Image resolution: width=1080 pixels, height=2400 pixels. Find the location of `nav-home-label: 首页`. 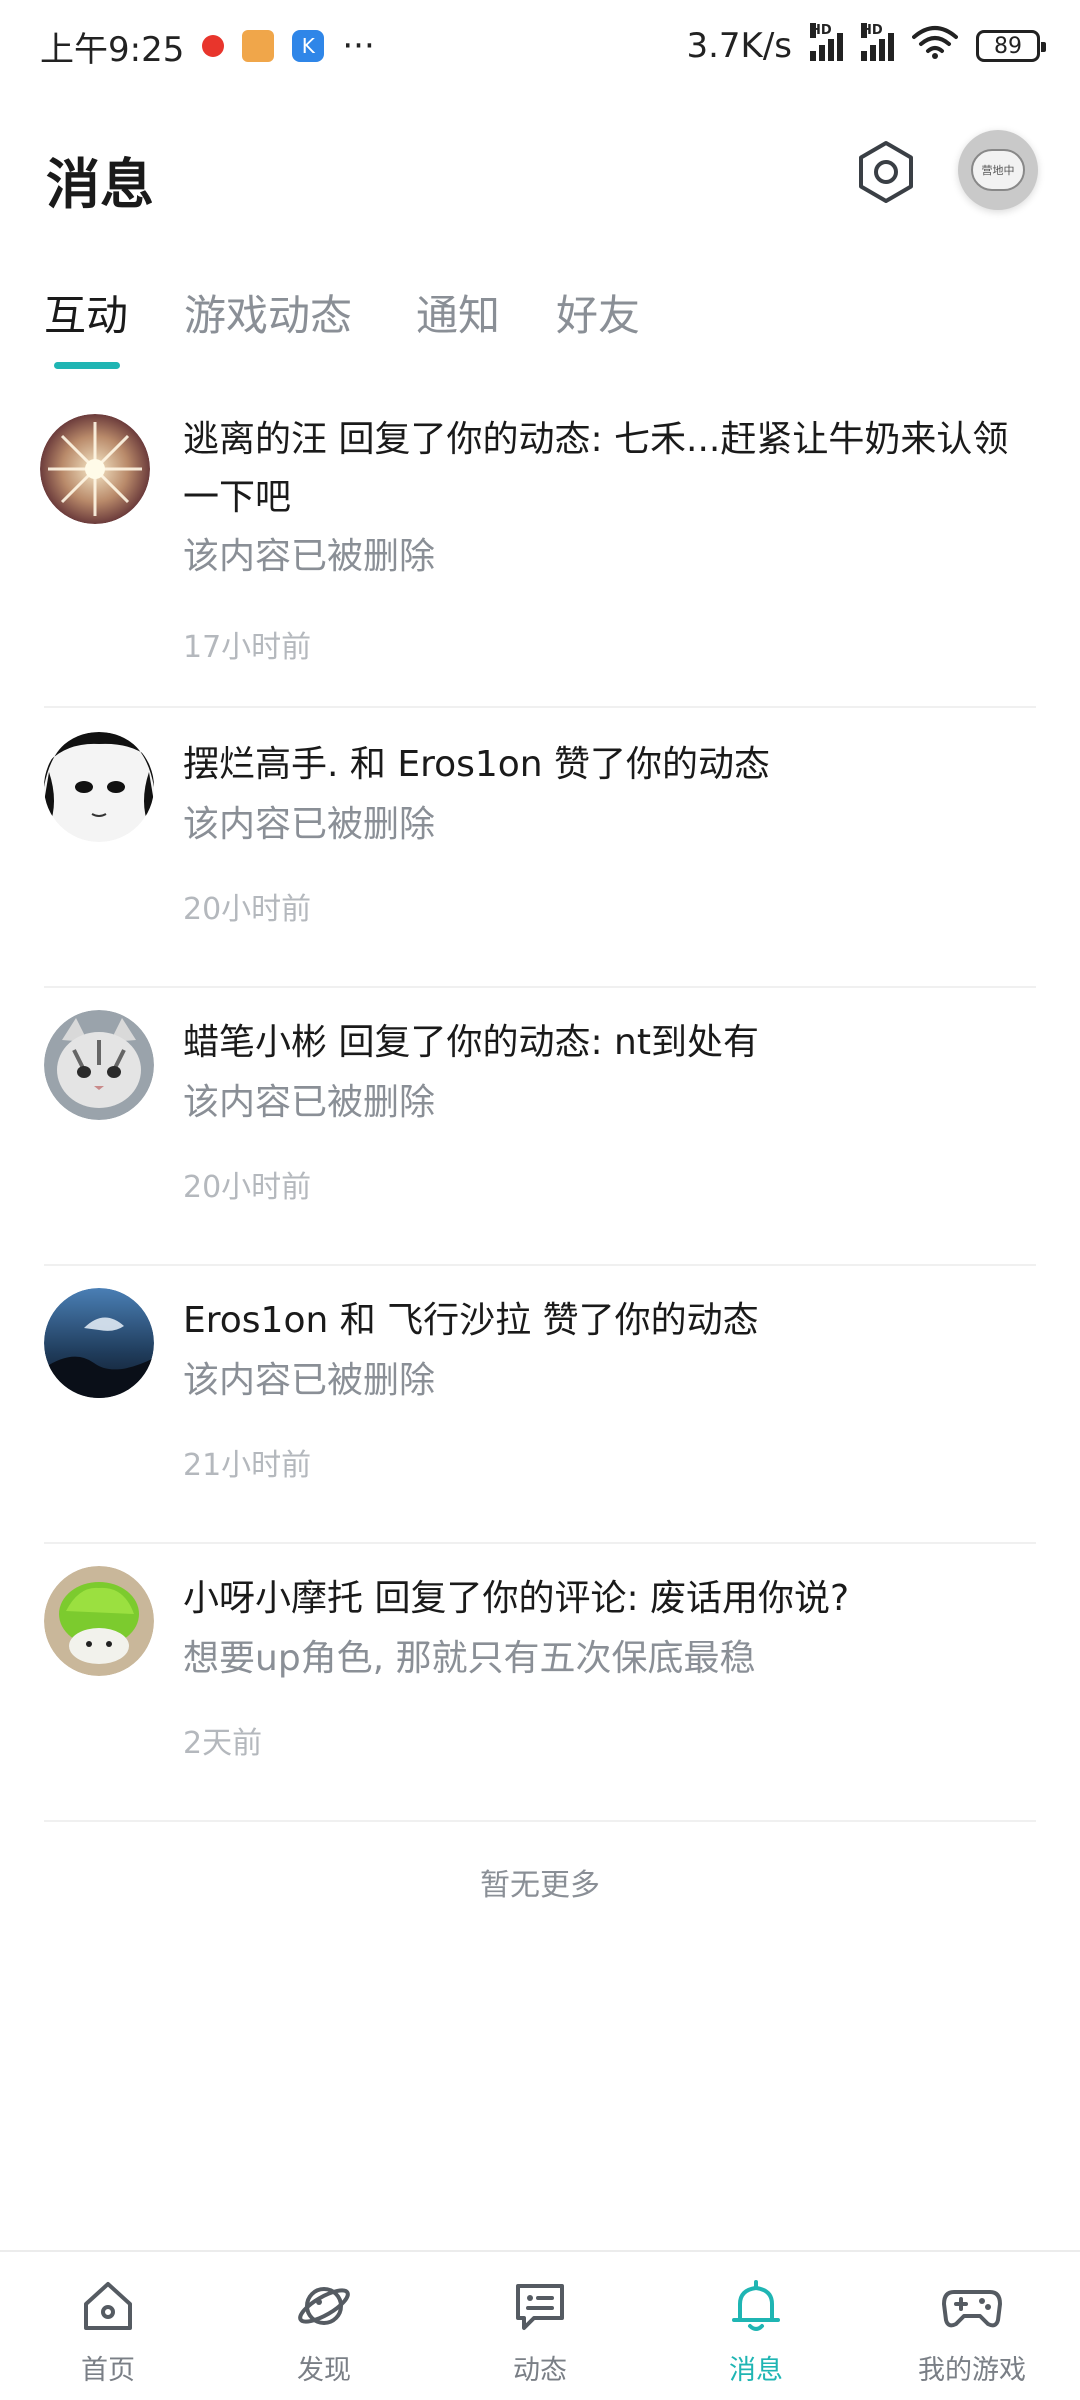

nav-home-label: 首页 is located at coordinates (108, 2370).